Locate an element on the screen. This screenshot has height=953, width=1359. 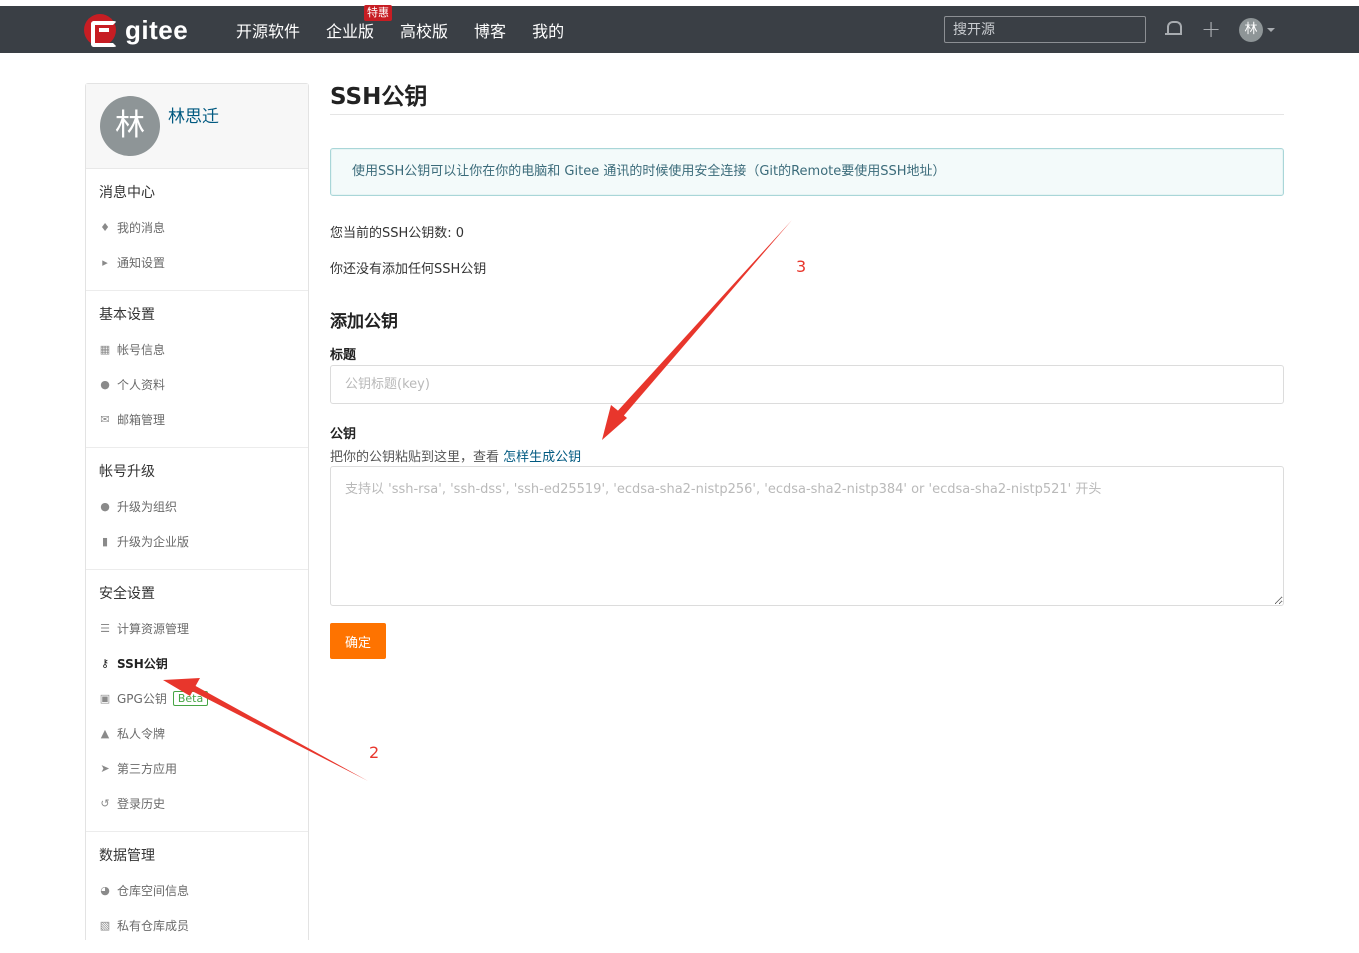
envelope-icon: ✉ is located at coordinates (105, 419).